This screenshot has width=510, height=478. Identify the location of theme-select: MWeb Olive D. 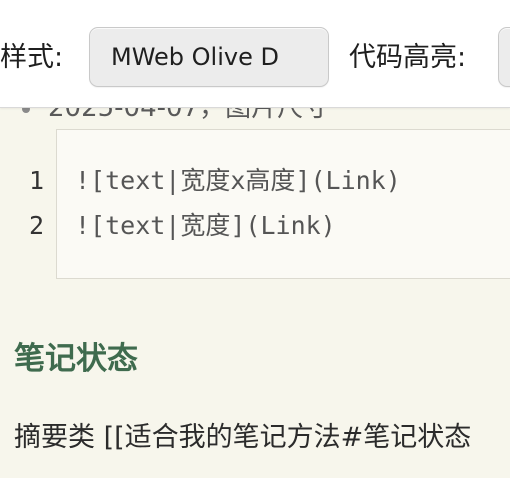
(209, 57).